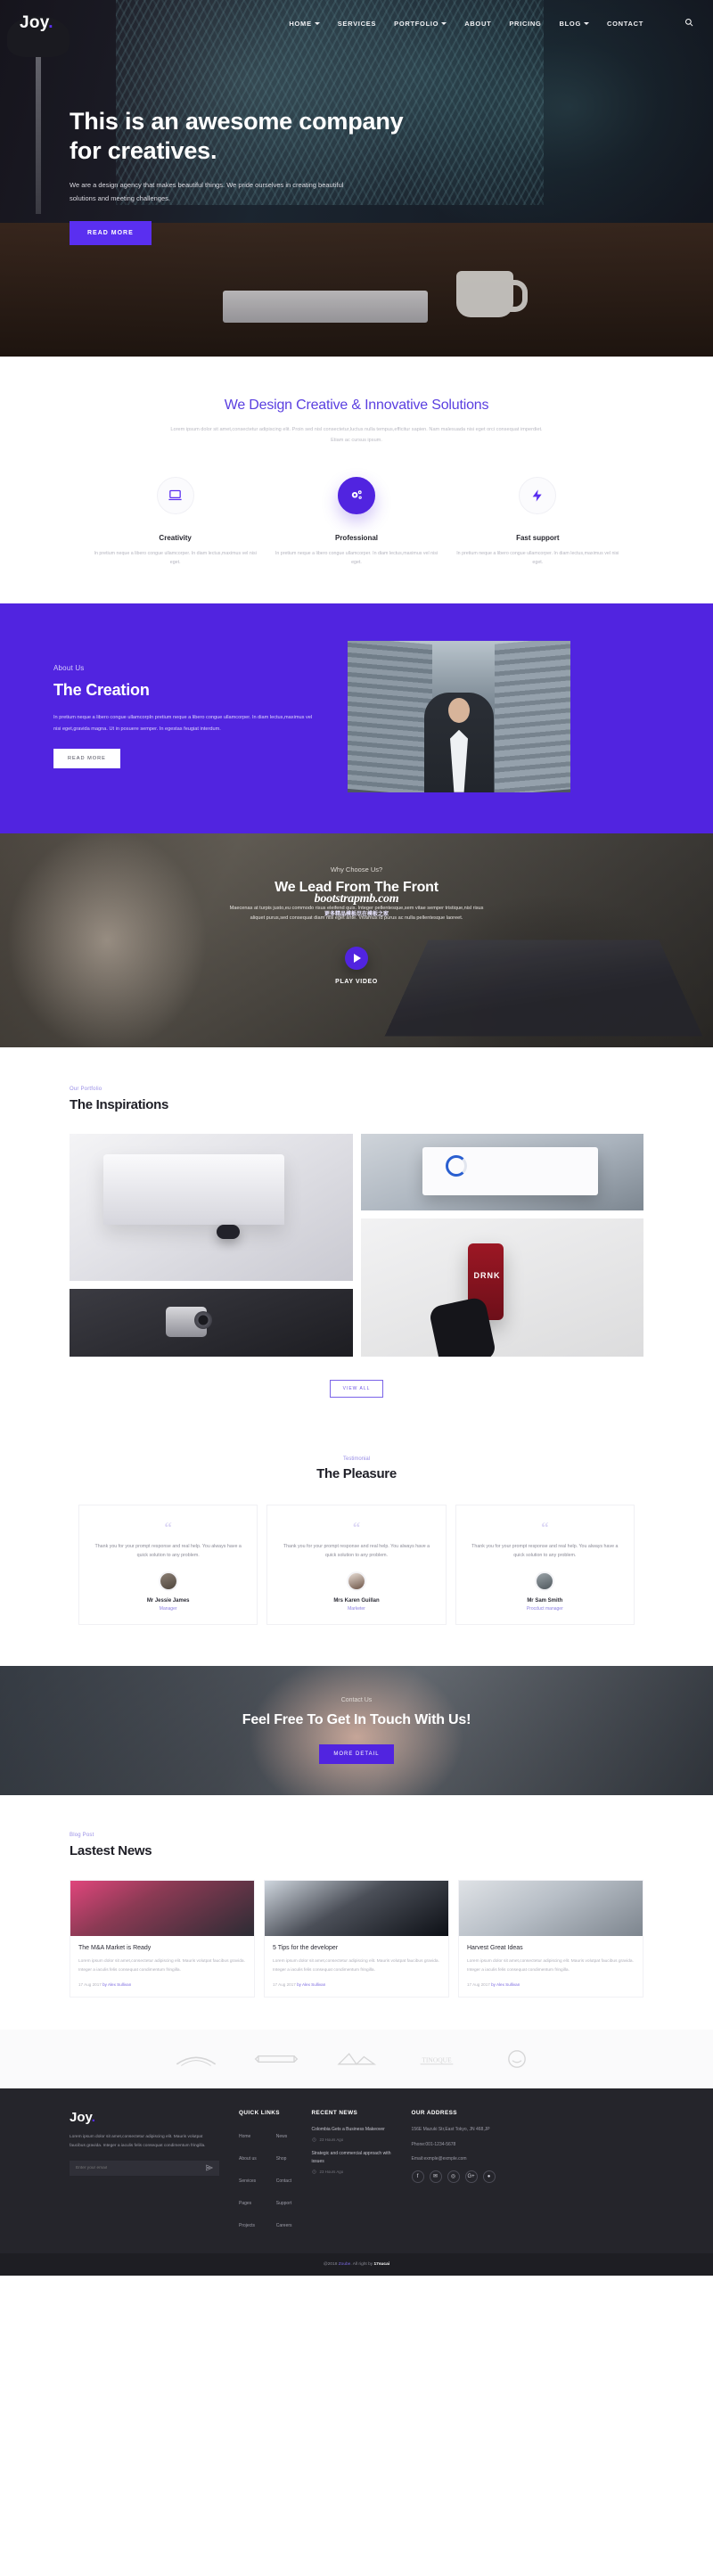  I want to click on clock-icon, so click(313, 2139).